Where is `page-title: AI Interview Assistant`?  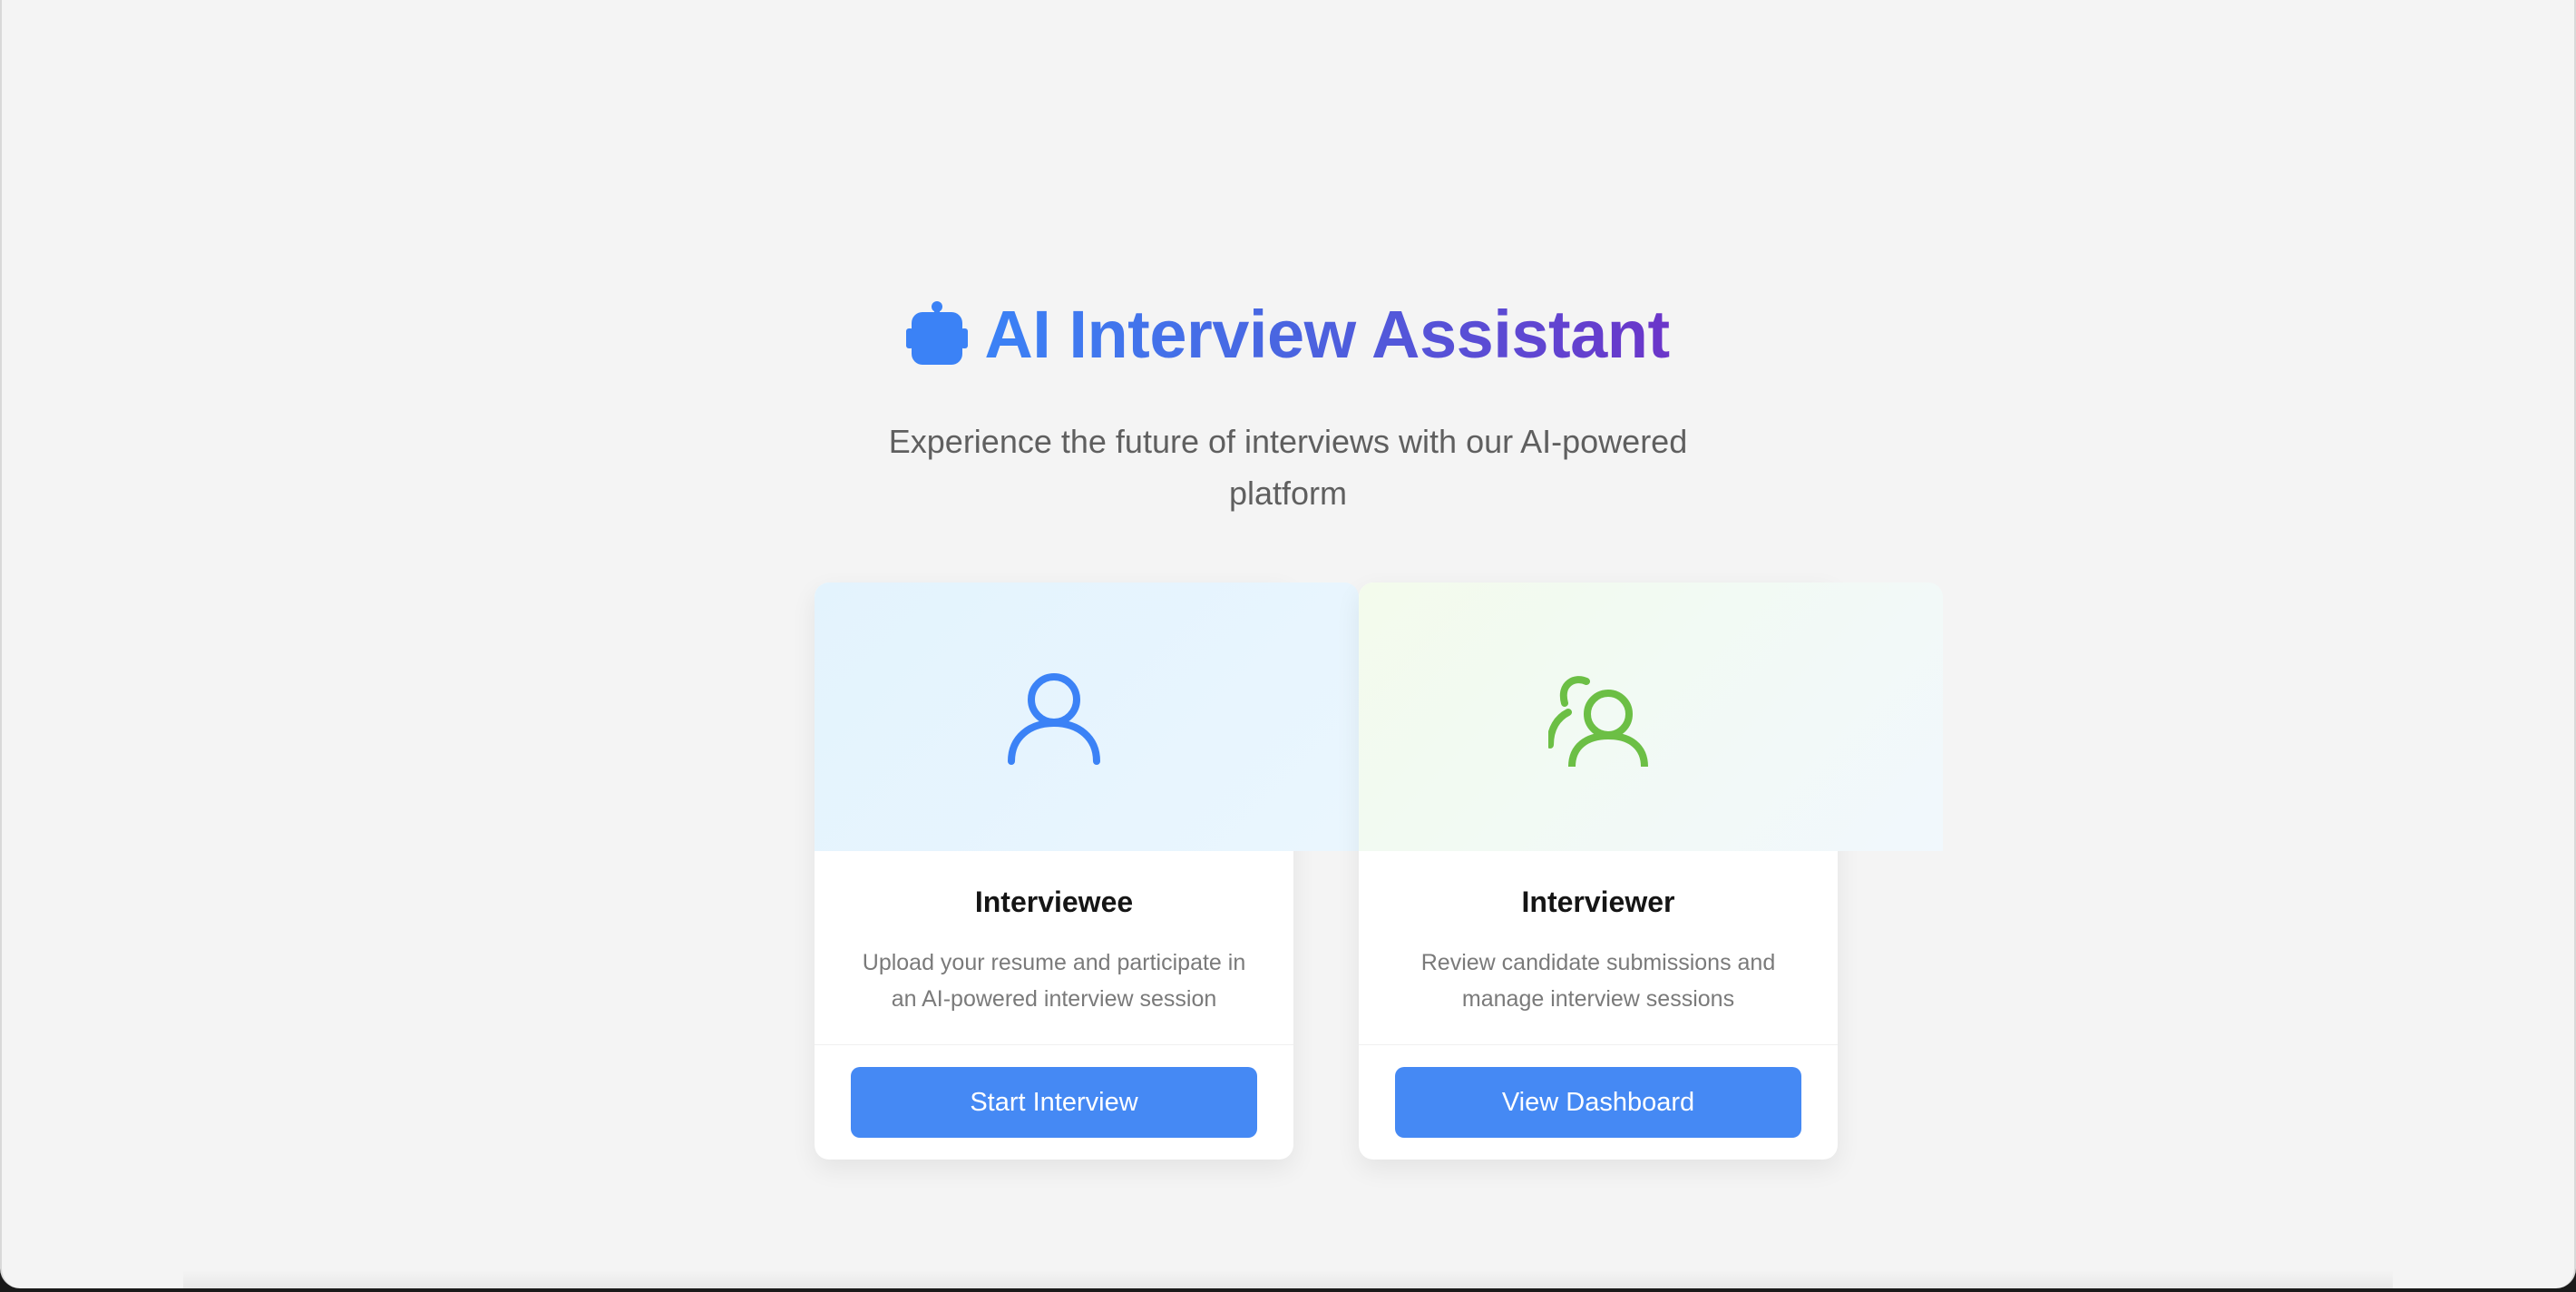
page-title: AI Interview Assistant is located at coordinates (1327, 334).